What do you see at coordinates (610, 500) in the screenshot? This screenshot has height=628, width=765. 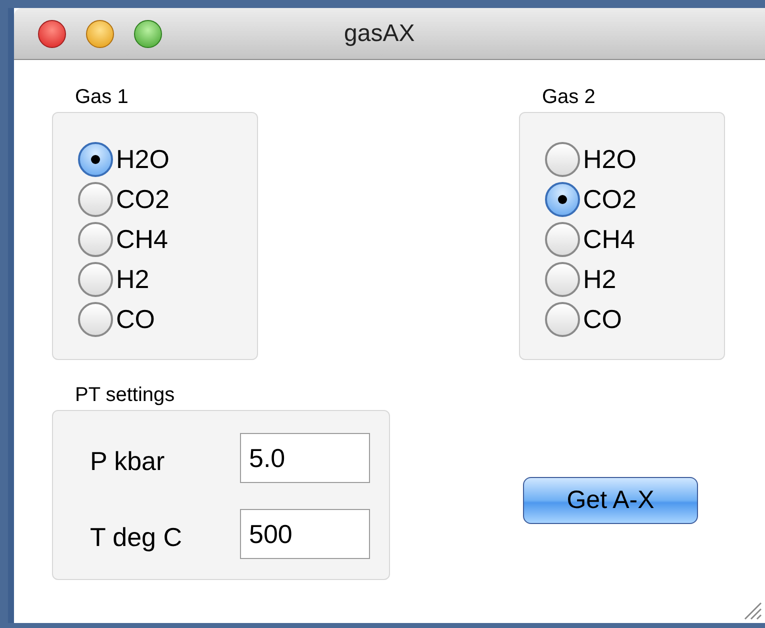 I see `get-ax-button: Get A-X` at bounding box center [610, 500].